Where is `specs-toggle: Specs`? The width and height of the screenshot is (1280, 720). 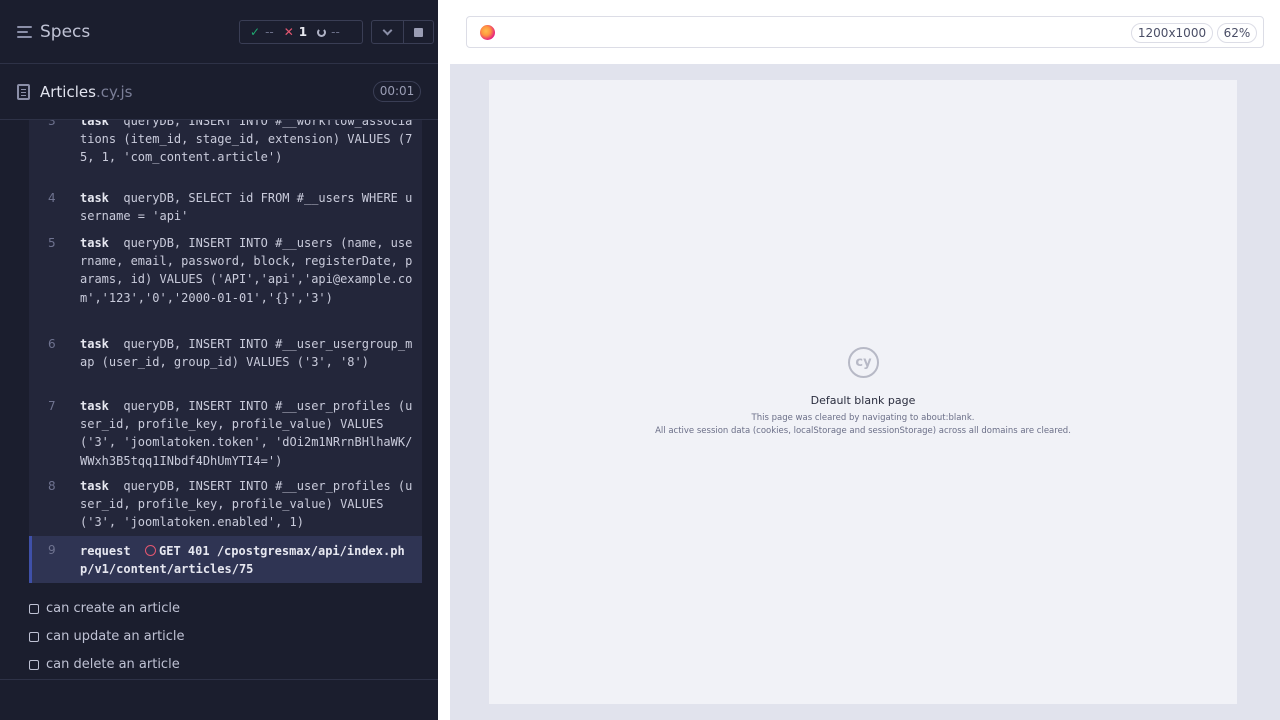
specs-toggle: Specs is located at coordinates (53, 32).